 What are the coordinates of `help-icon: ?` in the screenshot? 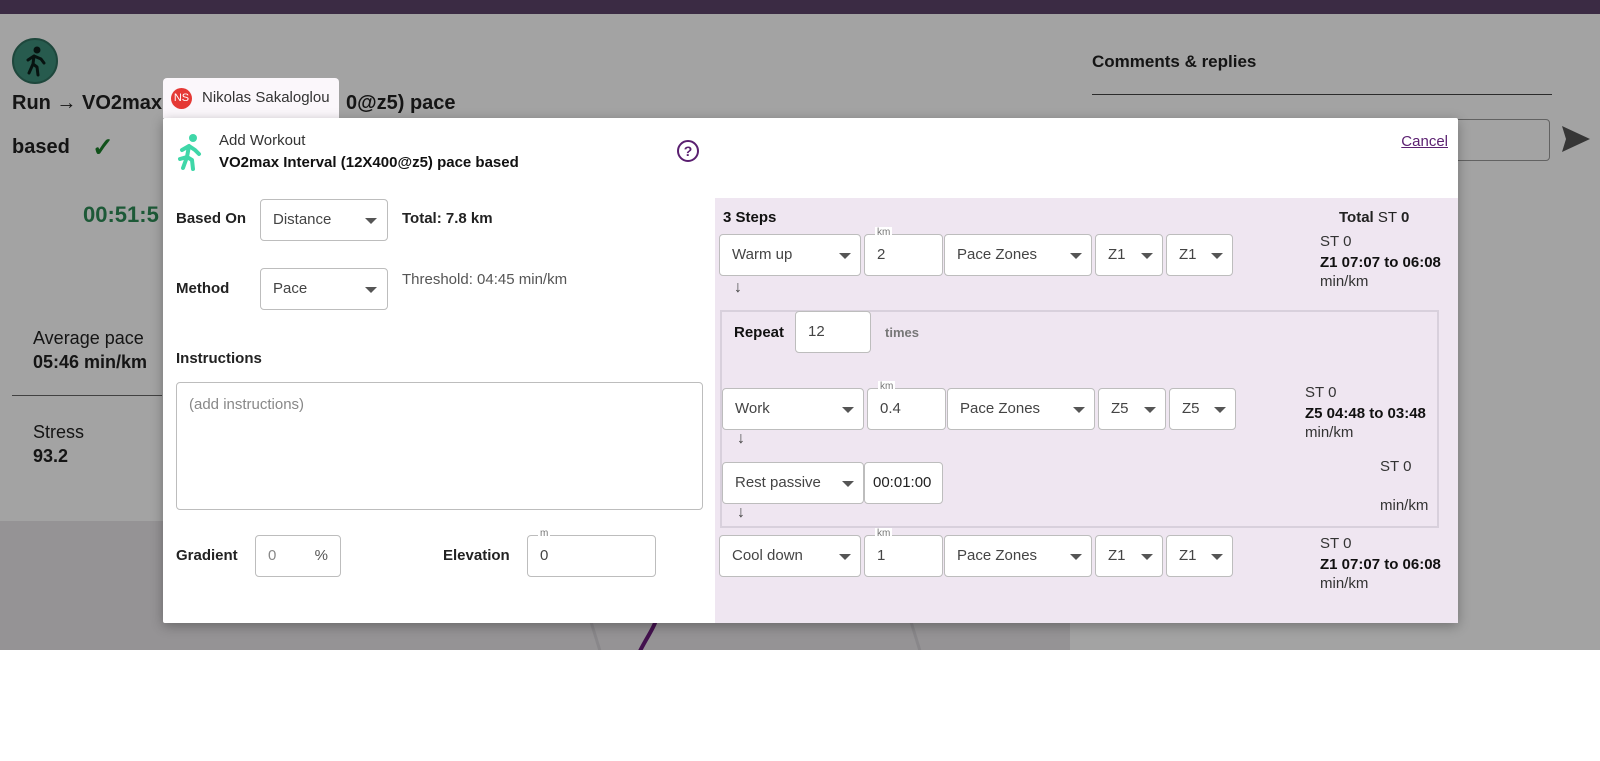 It's located at (688, 151).